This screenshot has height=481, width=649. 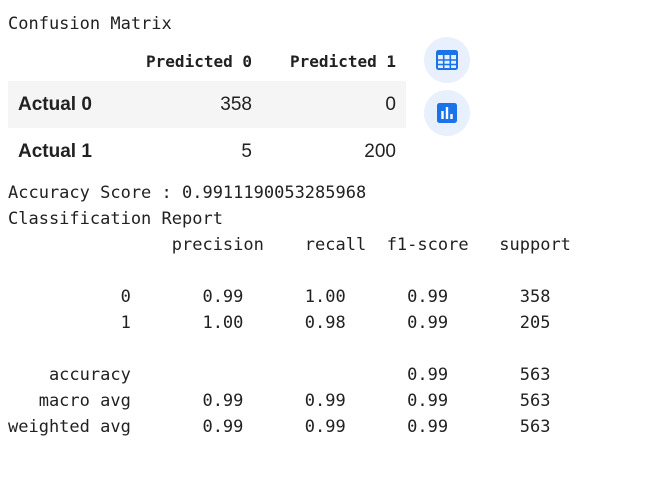 I want to click on table-cell: 358, so click(x=236, y=104).